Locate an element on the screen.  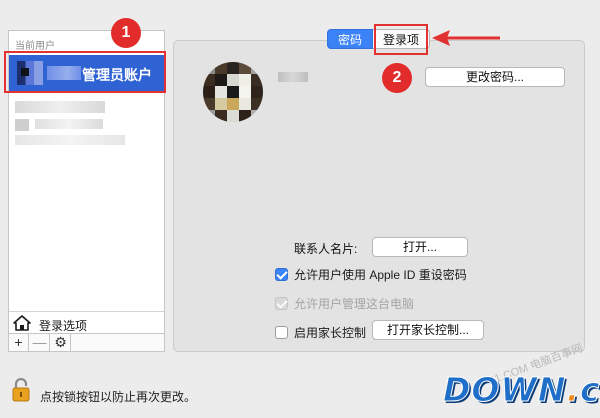
user-row-other is located at coordinates (86, 124).